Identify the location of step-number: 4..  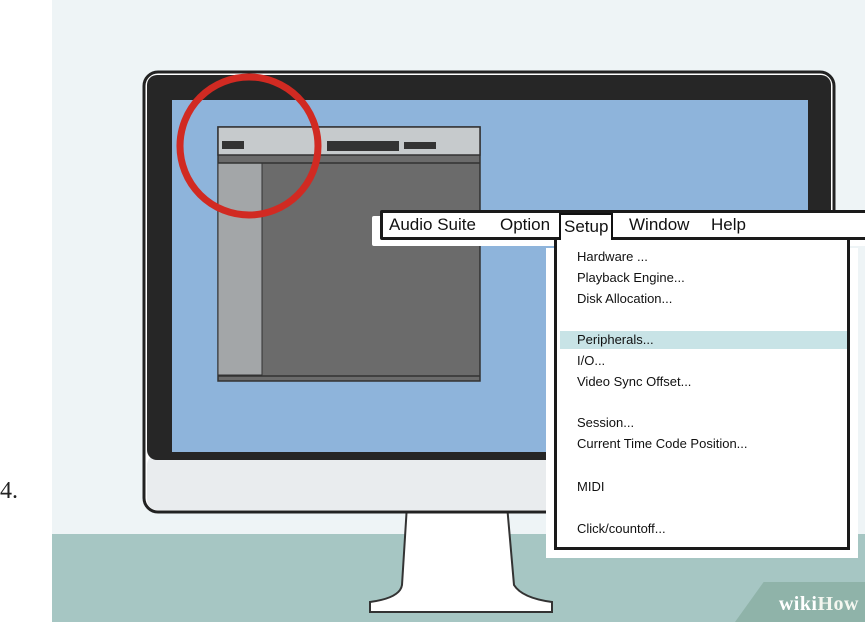
(9, 491).